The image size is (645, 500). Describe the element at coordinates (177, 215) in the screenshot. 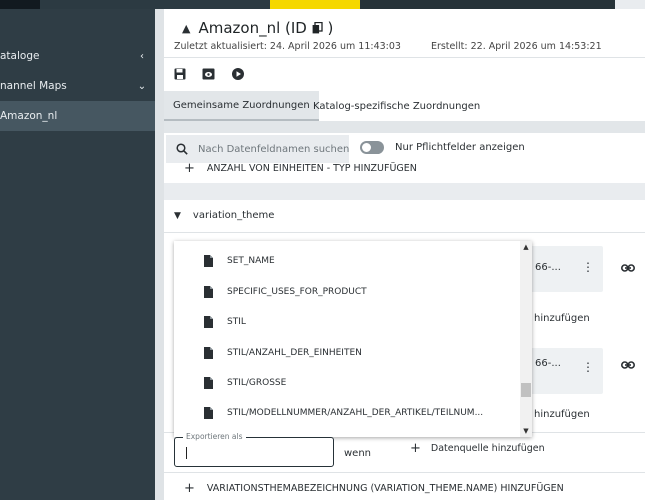

I see `chevron-down-icon: ▼` at that location.